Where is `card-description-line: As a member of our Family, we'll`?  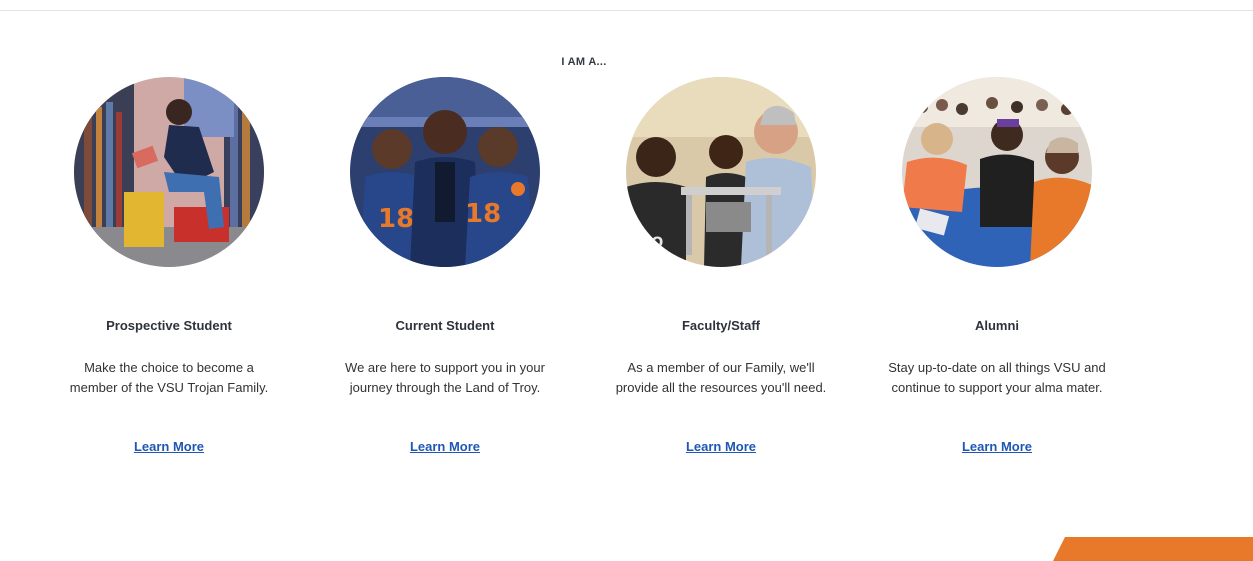
card-description-line: As a member of our Family, we'll is located at coordinates (721, 367).